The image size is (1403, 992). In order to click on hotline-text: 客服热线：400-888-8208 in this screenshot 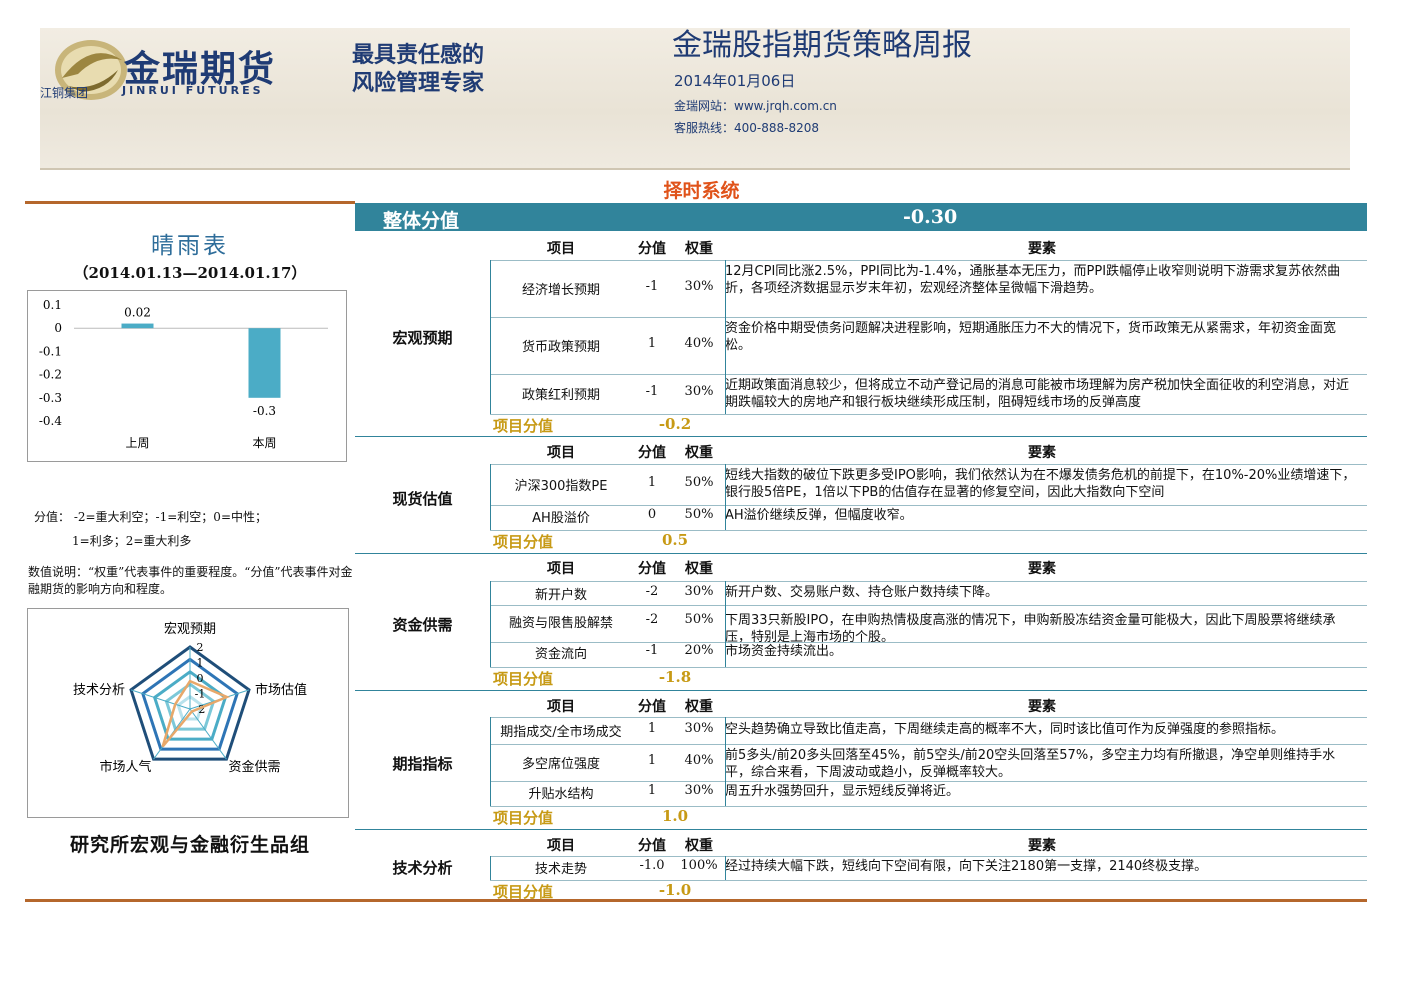, I will do `click(747, 128)`.